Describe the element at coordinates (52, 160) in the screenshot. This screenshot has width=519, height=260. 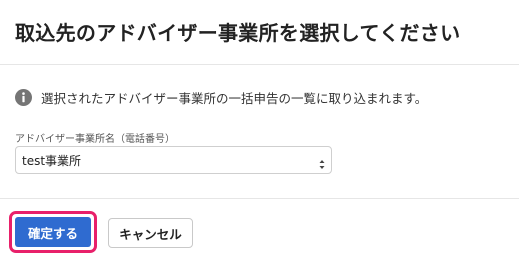
I see `select-value: test事業所` at that location.